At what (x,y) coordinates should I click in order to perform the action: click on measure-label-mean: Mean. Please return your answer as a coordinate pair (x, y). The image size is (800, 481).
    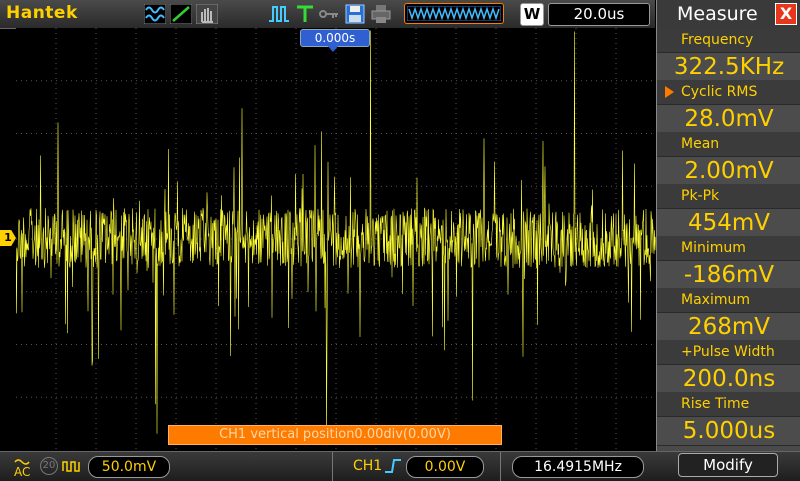
    Looking at the image, I should click on (728, 144).